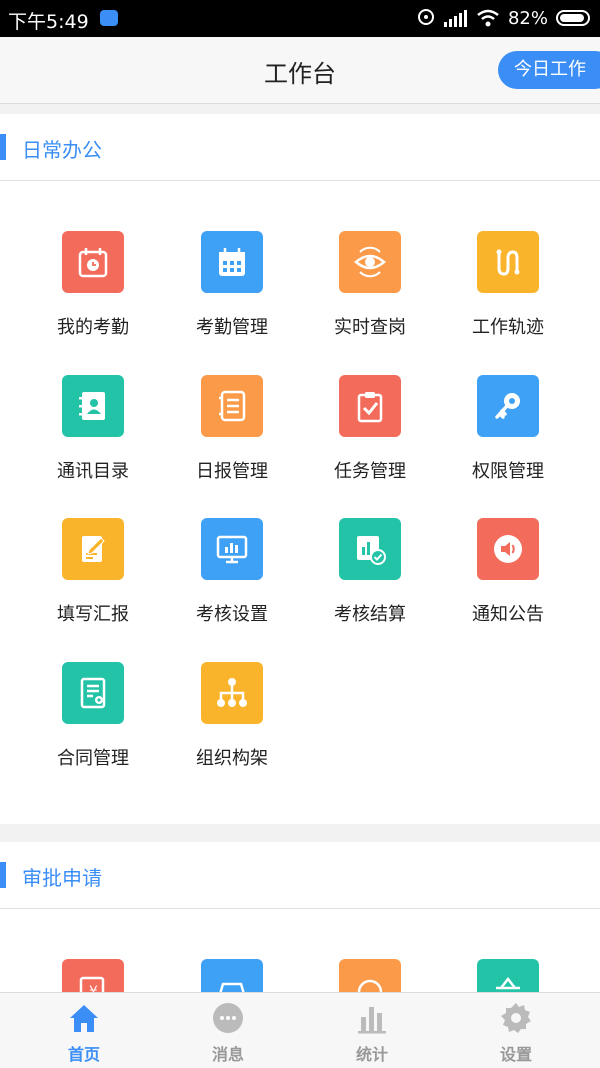  What do you see at coordinates (300, 917) in the screenshot?
I see `section-approval: 审批申请 ¥` at bounding box center [300, 917].